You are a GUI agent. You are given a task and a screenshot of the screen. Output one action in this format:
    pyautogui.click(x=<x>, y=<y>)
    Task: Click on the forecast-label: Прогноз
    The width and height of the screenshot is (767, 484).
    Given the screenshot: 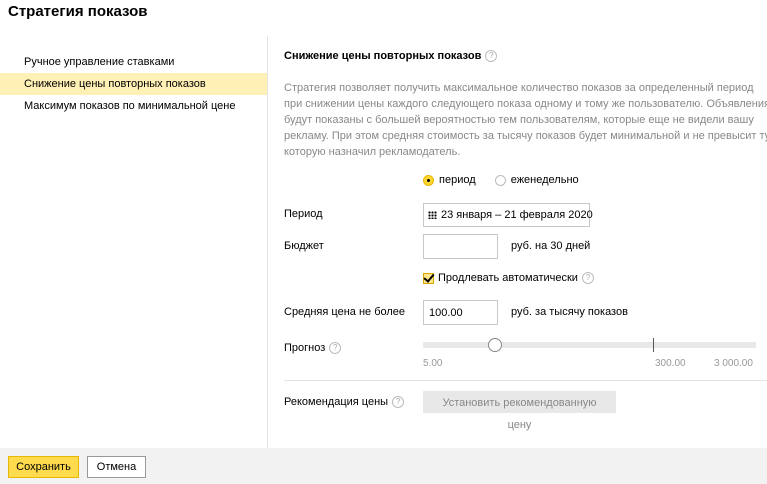 What is the action you would take?
    pyautogui.click(x=305, y=348)
    